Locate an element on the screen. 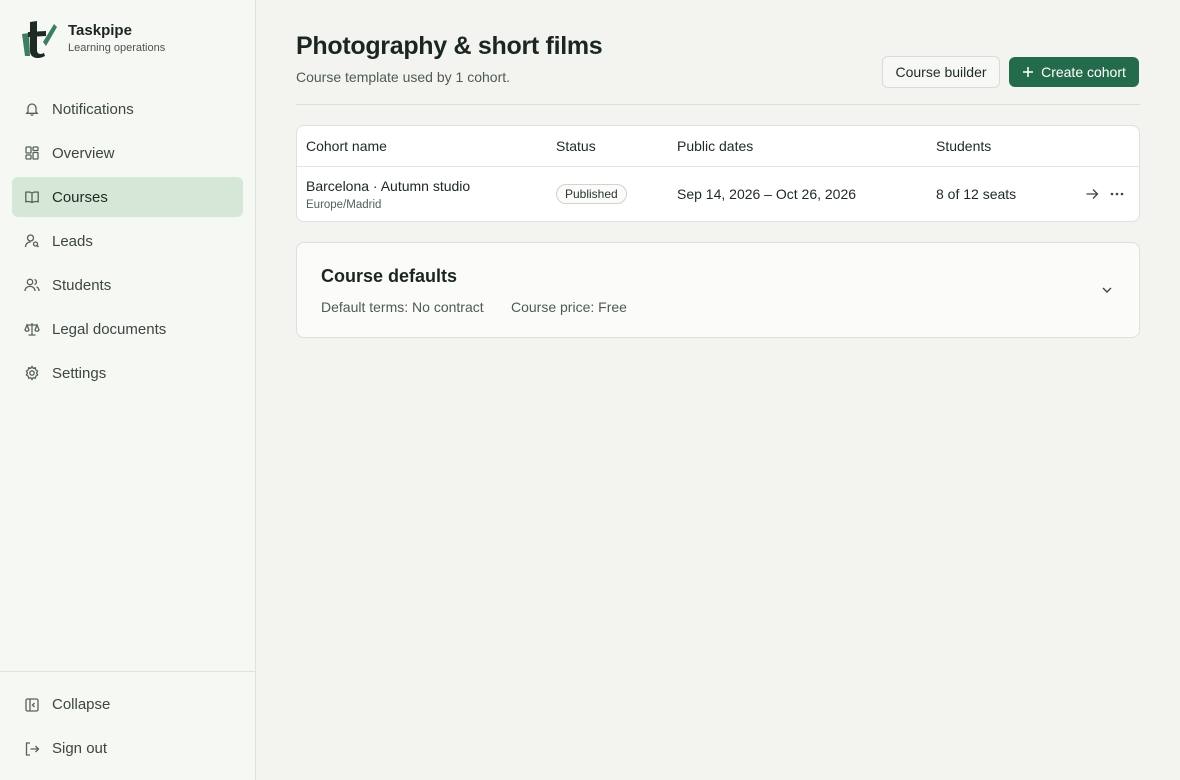  users-icon is located at coordinates (32, 285).